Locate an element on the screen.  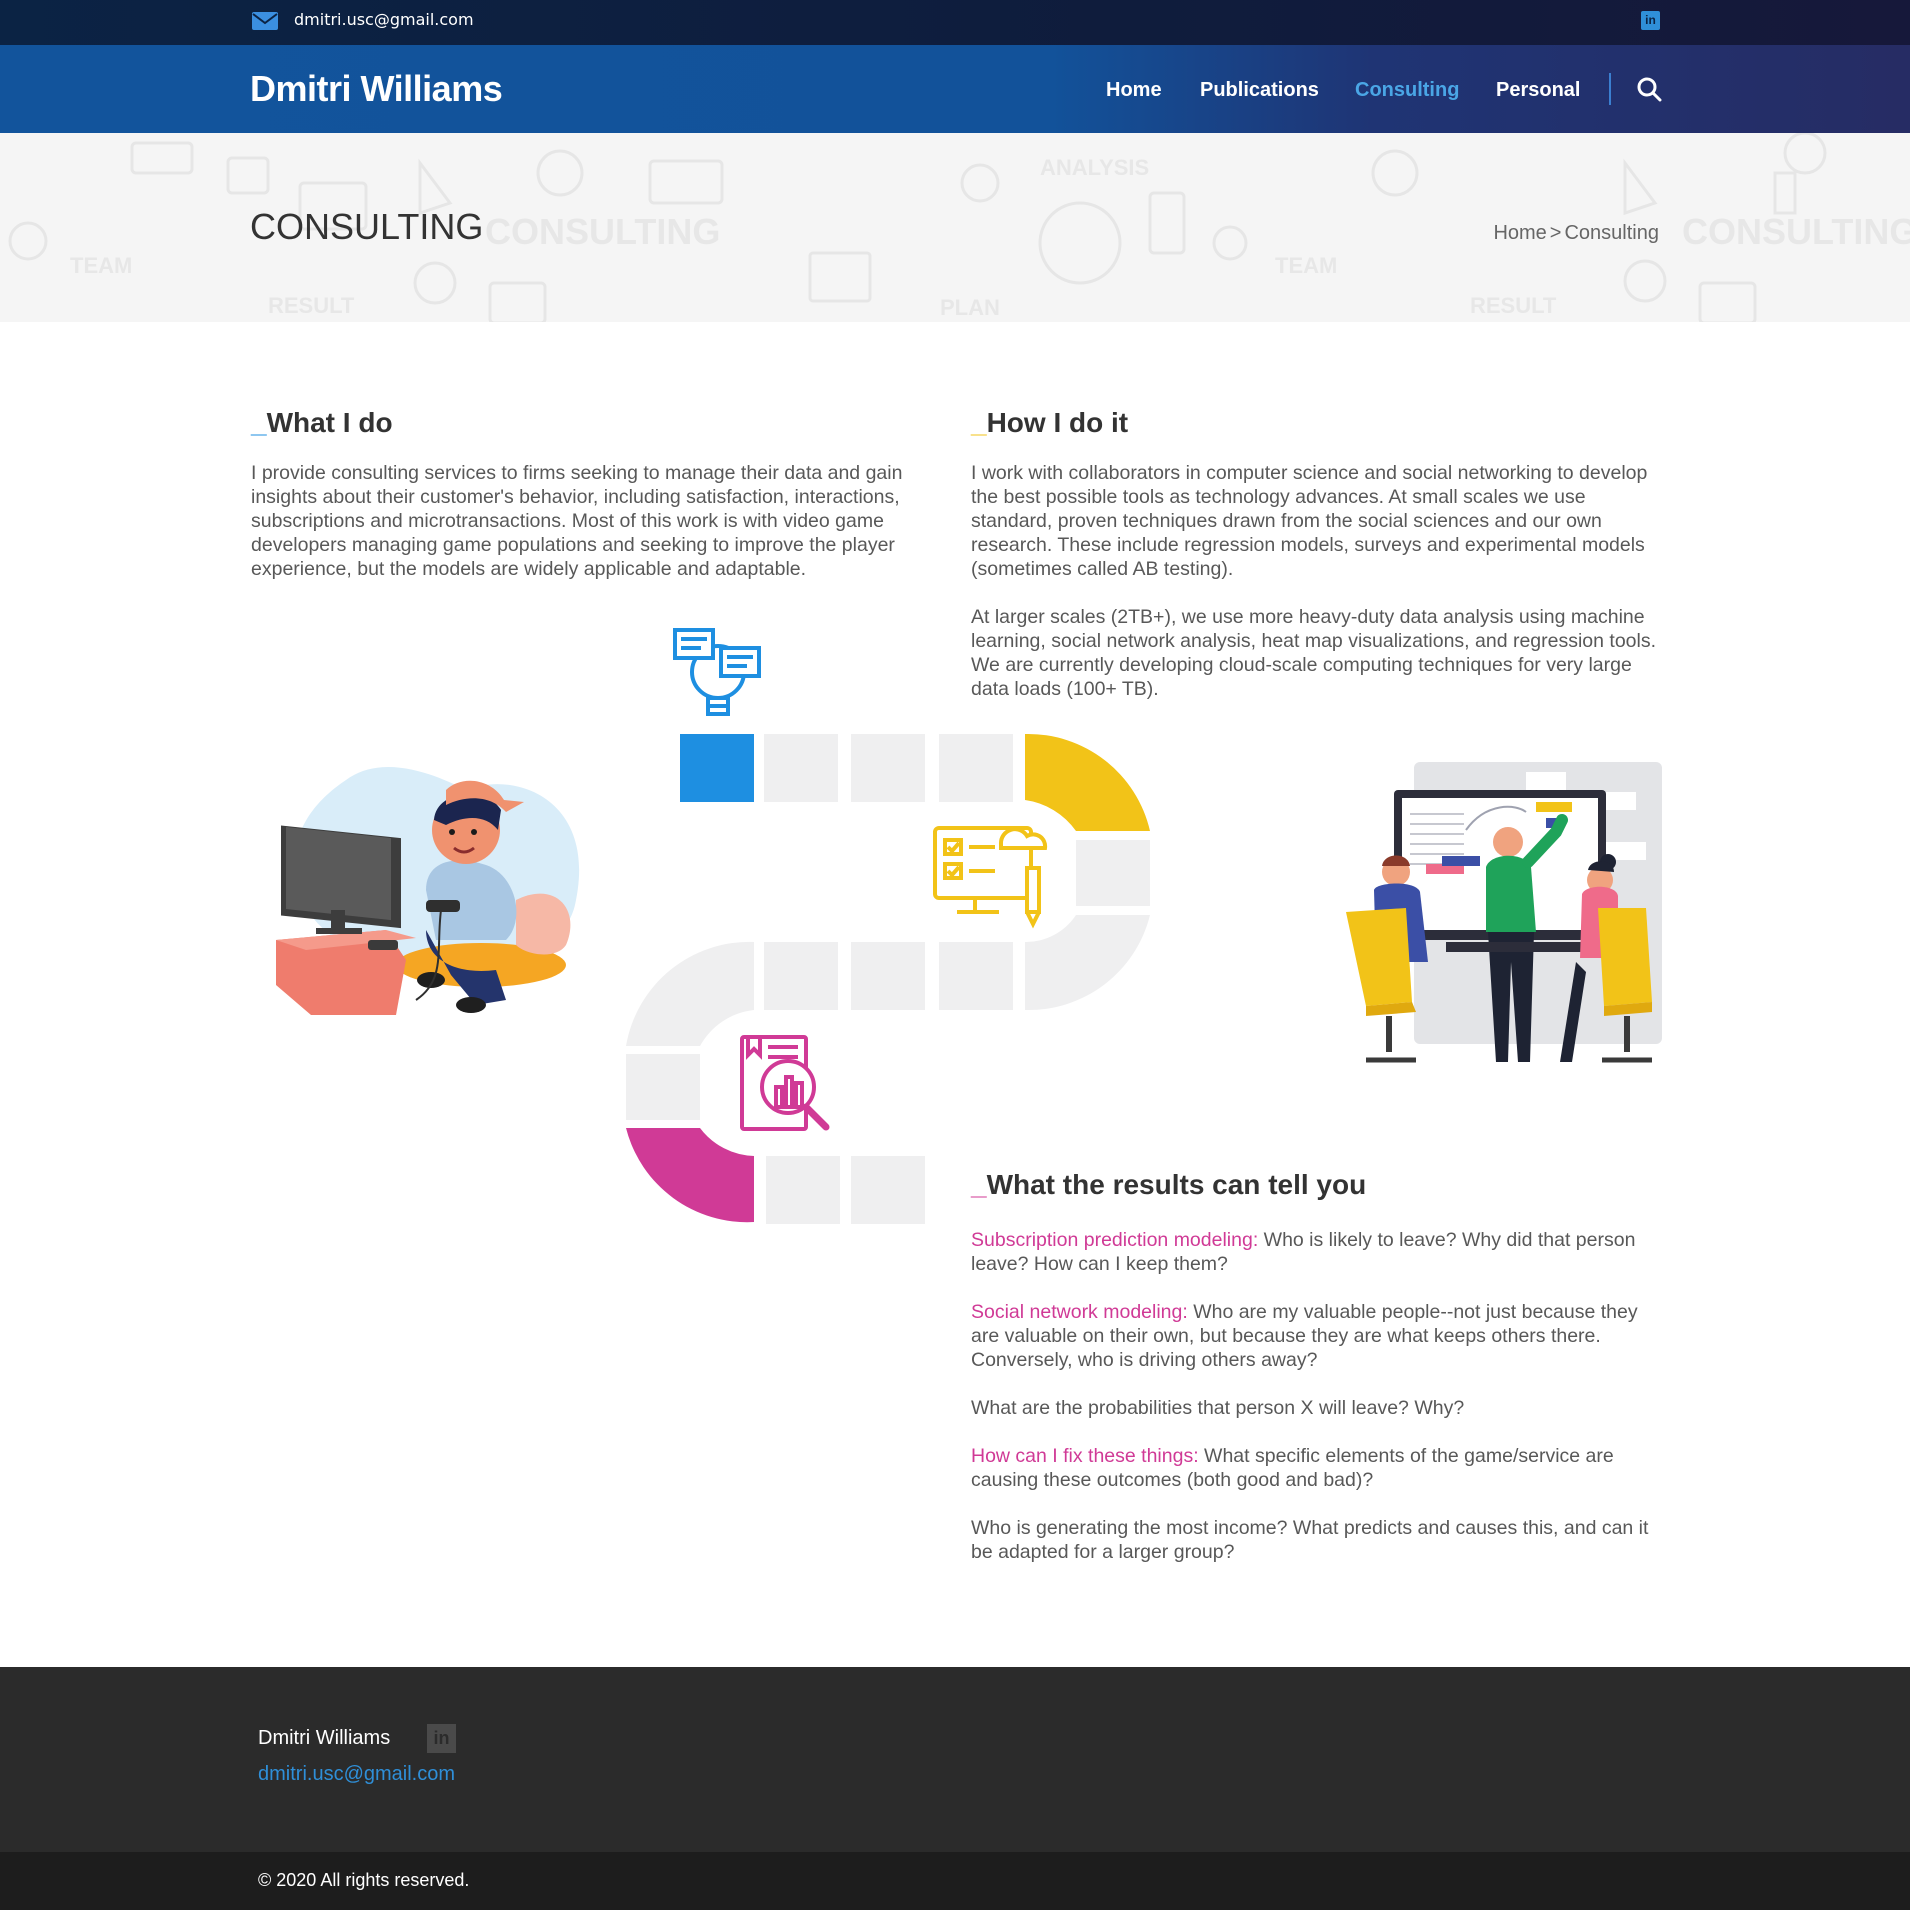
copyright-text: © 2020 All rights reserved. is located at coordinates (364, 1880).